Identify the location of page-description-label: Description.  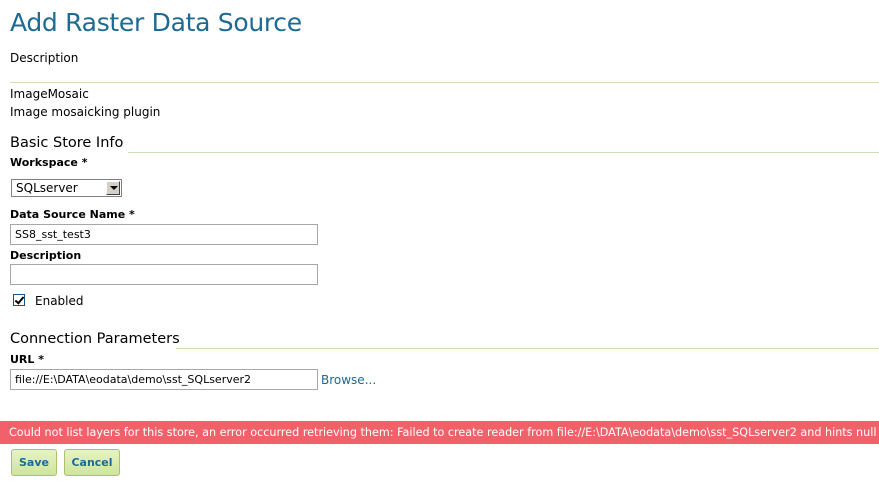
(44, 58).